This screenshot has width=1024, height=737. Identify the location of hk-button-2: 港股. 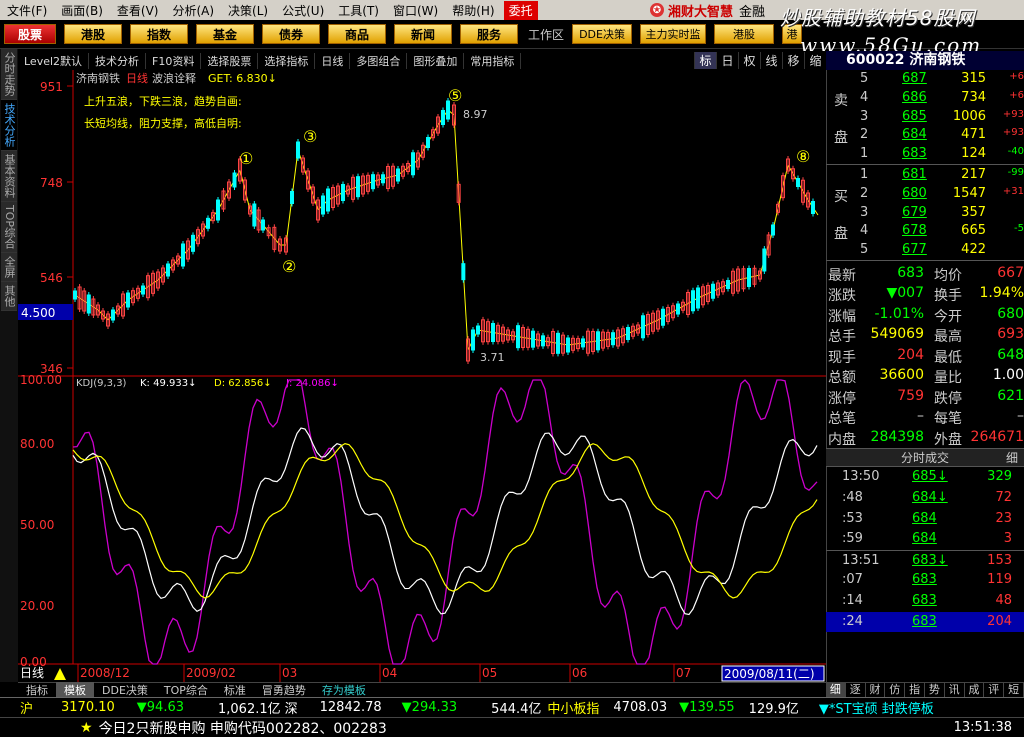
(744, 34).